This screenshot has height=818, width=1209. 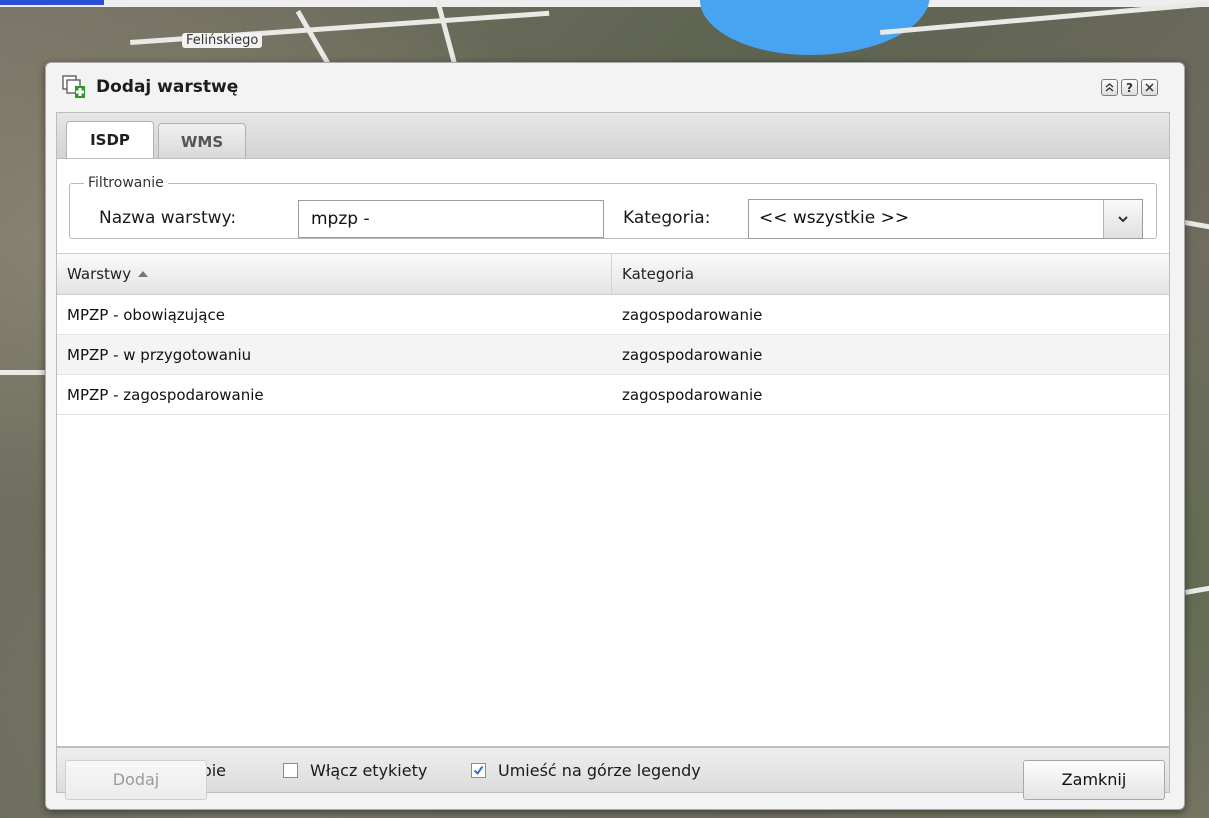 What do you see at coordinates (613, 355) in the screenshot?
I see `table-row: MPZP - w przygotowaniu zagospodarowanie` at bounding box center [613, 355].